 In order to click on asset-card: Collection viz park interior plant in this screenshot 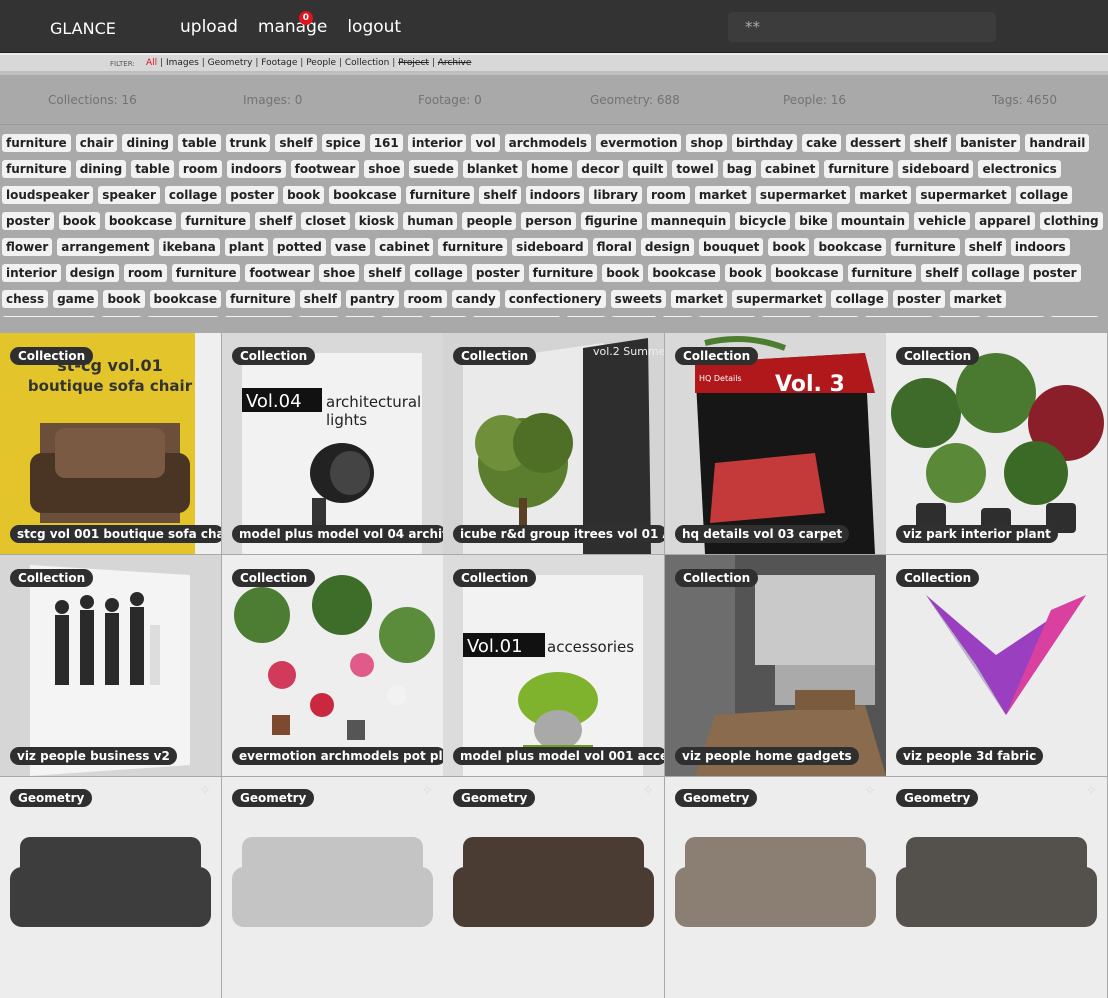, I will do `click(996, 443)`.